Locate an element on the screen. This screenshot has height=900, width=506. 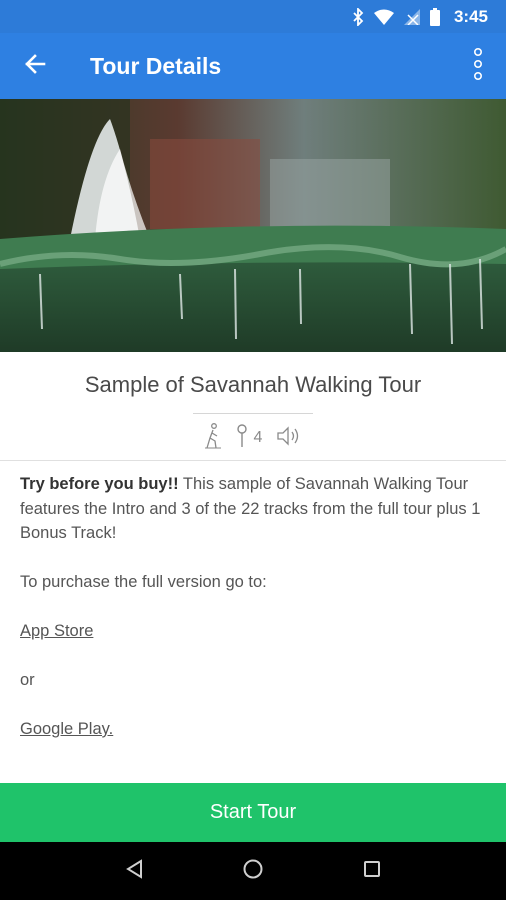
tour-info-row: 4 is located at coordinates (253, 438).